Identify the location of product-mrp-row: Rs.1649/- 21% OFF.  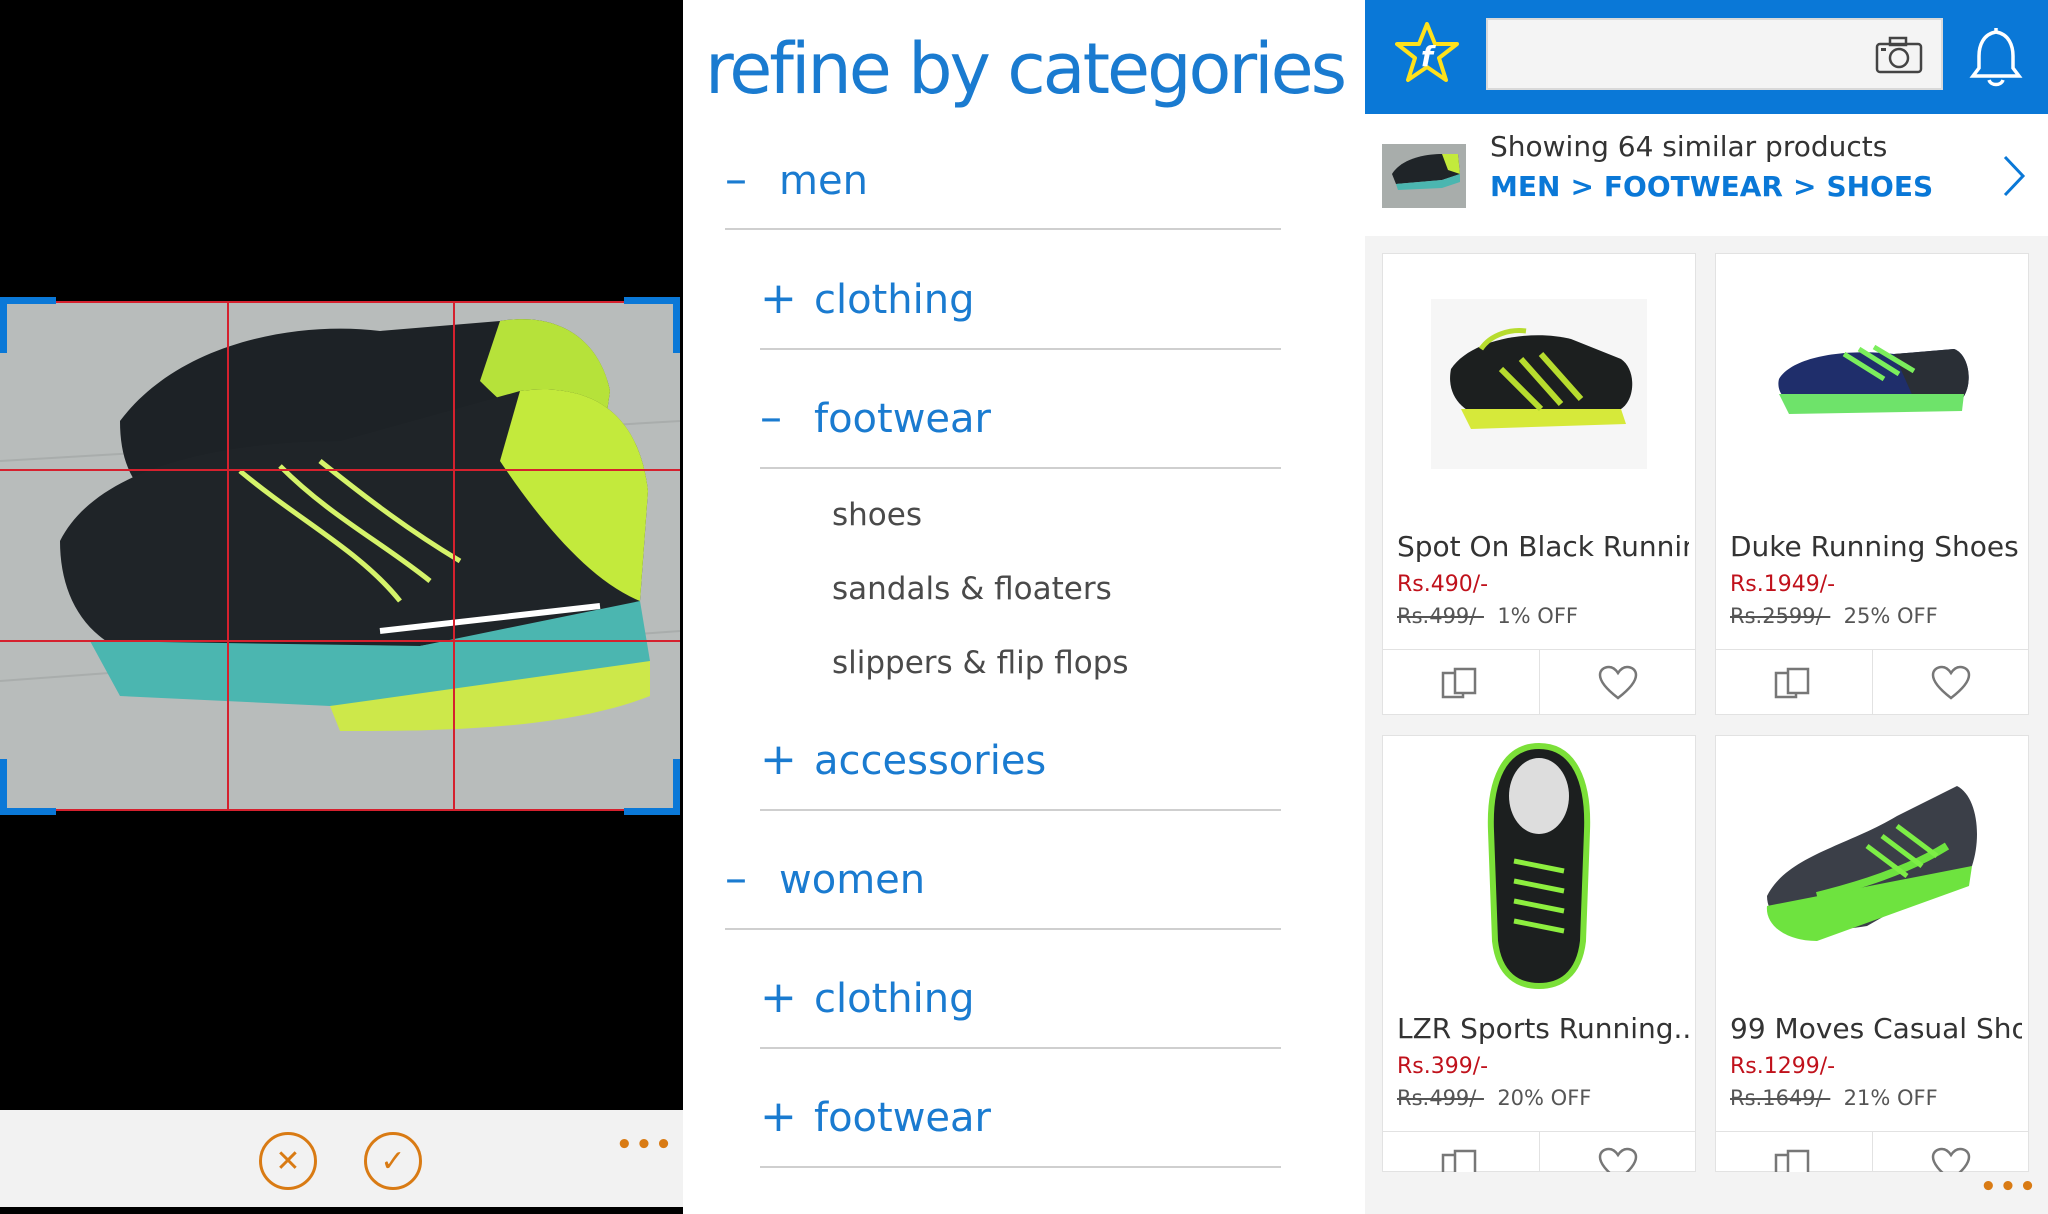
(1834, 1098).